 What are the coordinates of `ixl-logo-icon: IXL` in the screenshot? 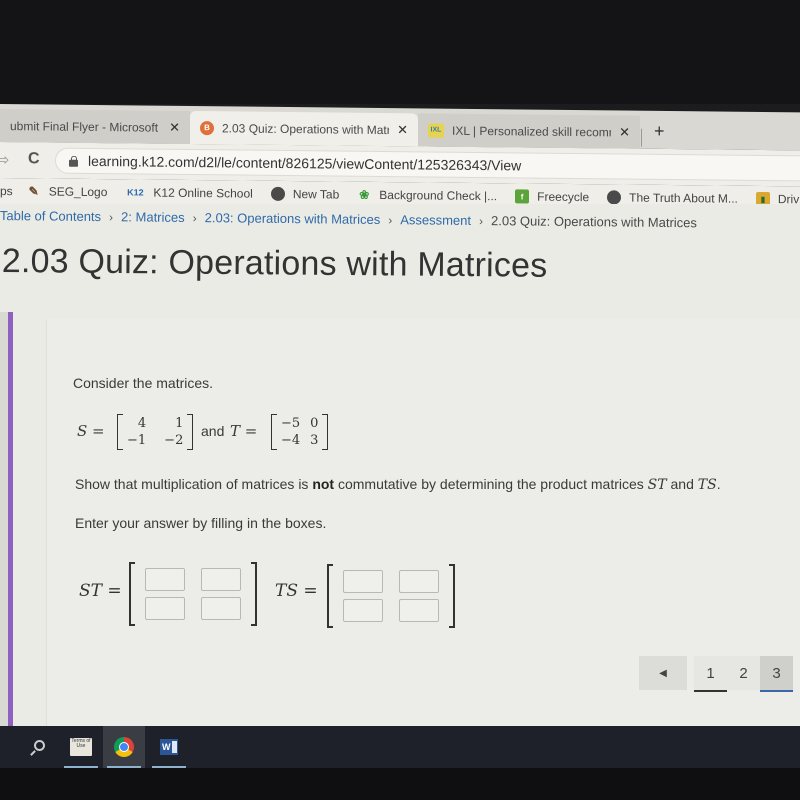 It's located at (436, 130).